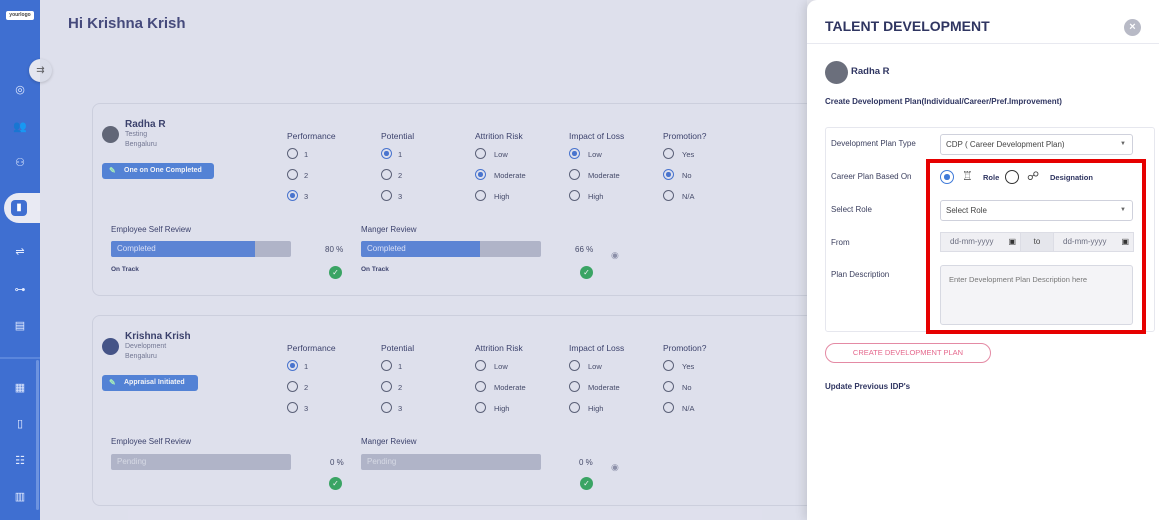  What do you see at coordinates (20, 252) in the screenshot?
I see `handshake-icon: ⇌` at bounding box center [20, 252].